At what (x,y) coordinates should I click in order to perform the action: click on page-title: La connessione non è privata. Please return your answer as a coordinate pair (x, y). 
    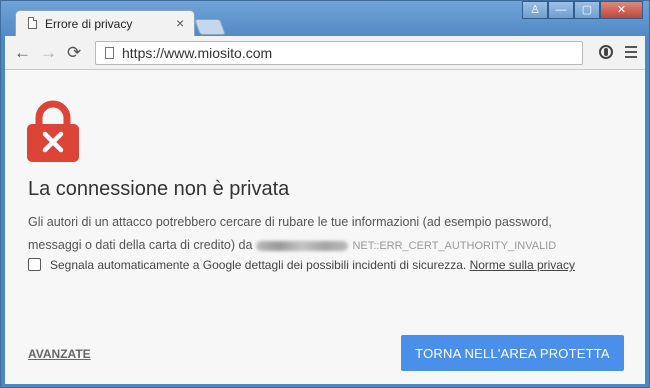
    Looking at the image, I should click on (159, 189).